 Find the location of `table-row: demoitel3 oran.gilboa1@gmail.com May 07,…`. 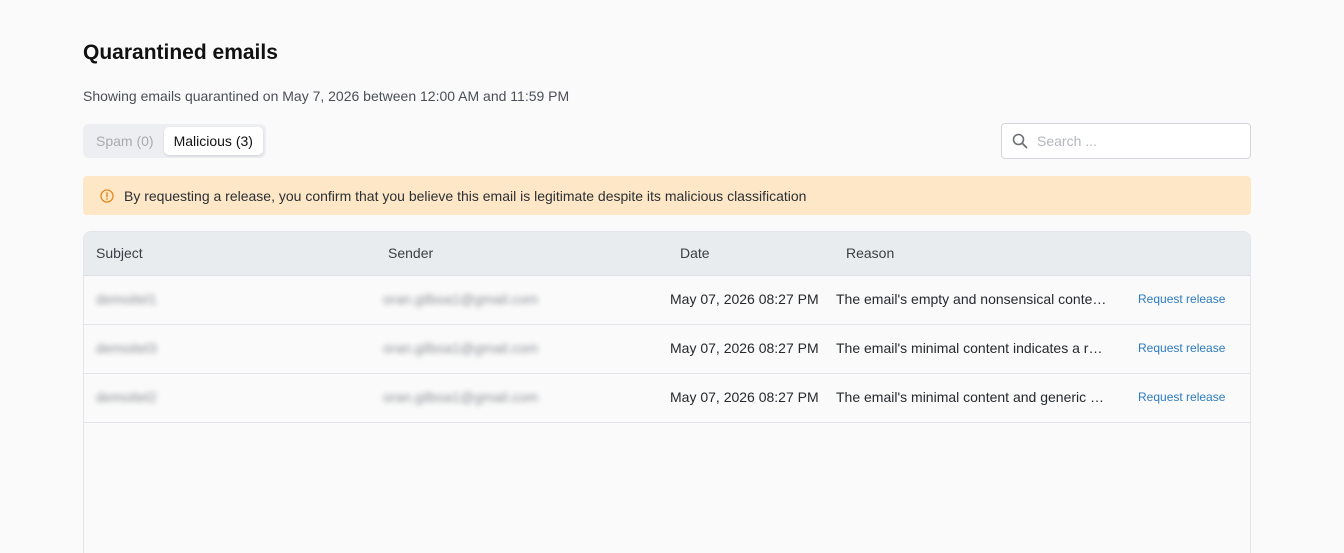

table-row: demoitel3 oran.gilboa1@gmail.com May 07,… is located at coordinates (667, 349).